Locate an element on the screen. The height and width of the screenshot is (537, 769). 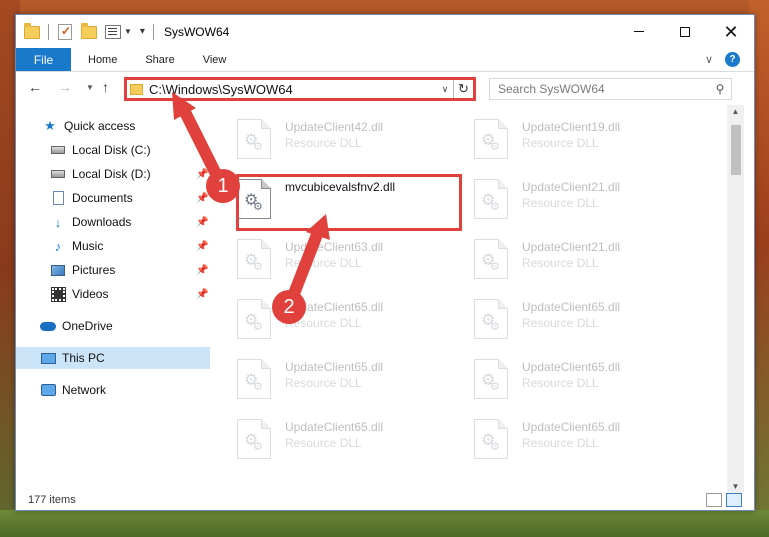
sidebar-item-local-disk-d: Local Disk (D:) 📌 is located at coordinates (113, 174).